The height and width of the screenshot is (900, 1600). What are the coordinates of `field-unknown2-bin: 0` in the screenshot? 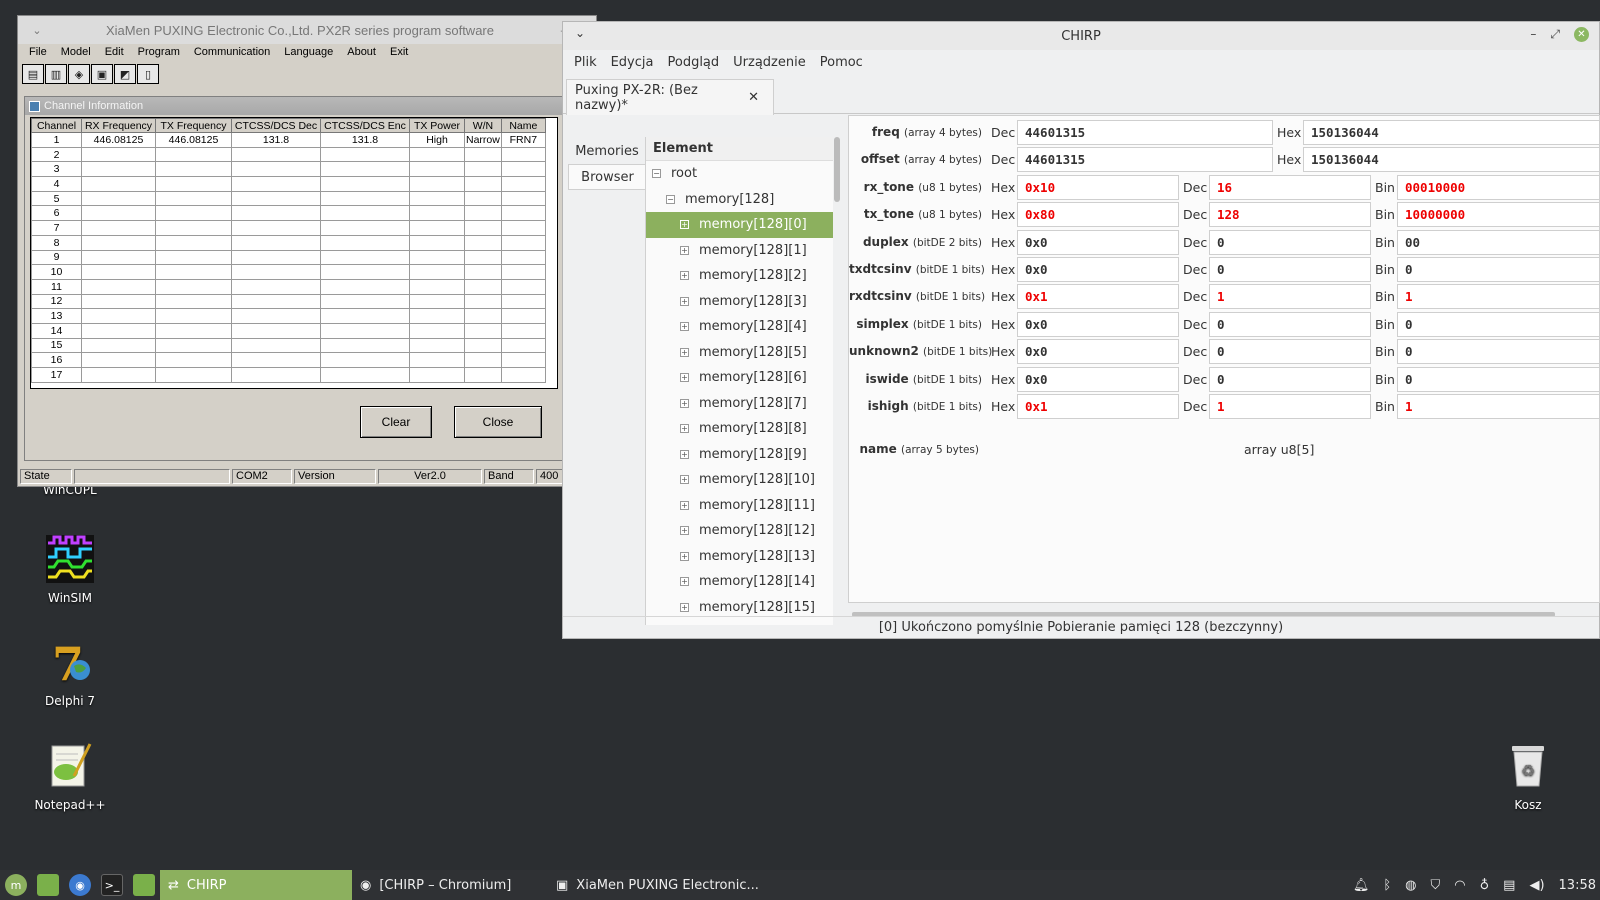 It's located at (1498, 352).